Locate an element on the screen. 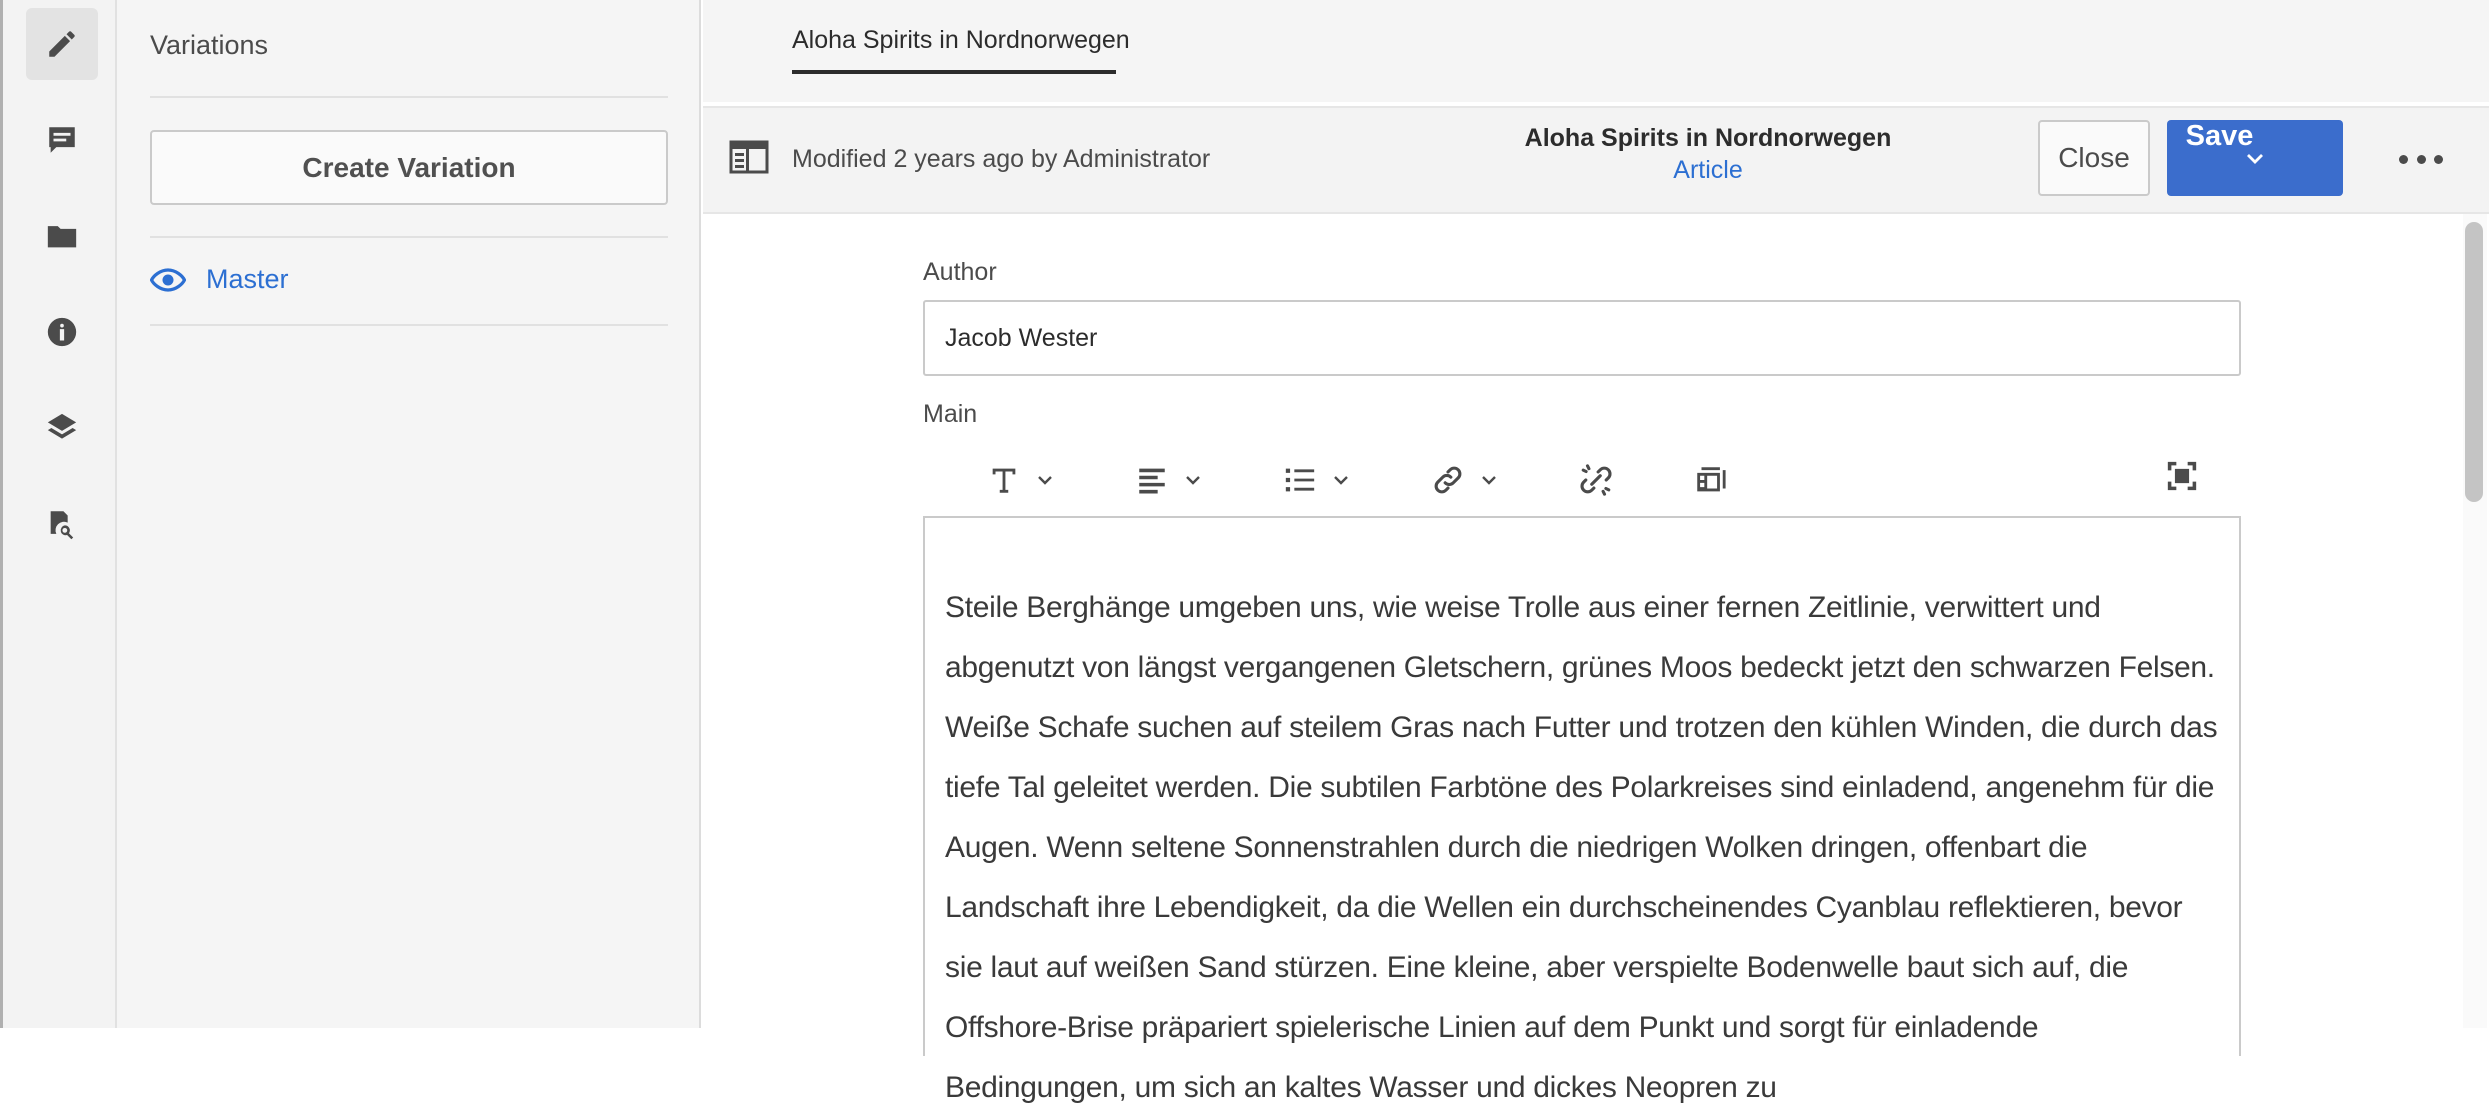 Image resolution: width=2489 pixels, height=1118 pixels. references-button is located at coordinates (62, 524).